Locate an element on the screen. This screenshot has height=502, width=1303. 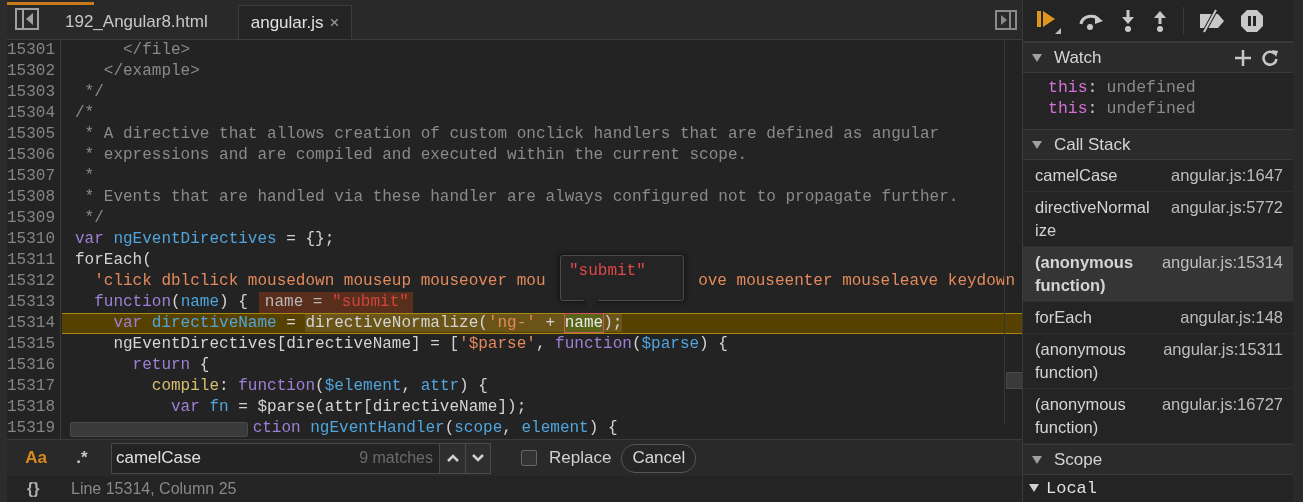
cancel-button: Cancel is located at coordinates (659, 458).